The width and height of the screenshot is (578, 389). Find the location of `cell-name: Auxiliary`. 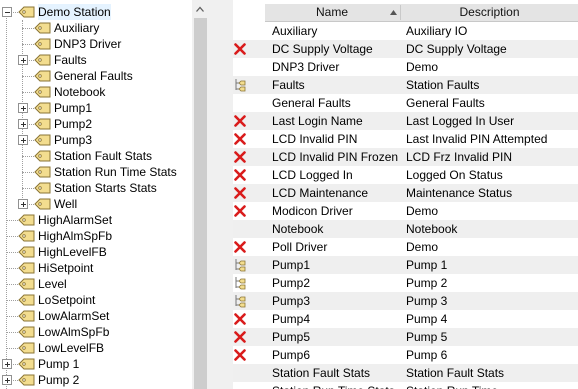

cell-name: Auxiliary is located at coordinates (295, 31).